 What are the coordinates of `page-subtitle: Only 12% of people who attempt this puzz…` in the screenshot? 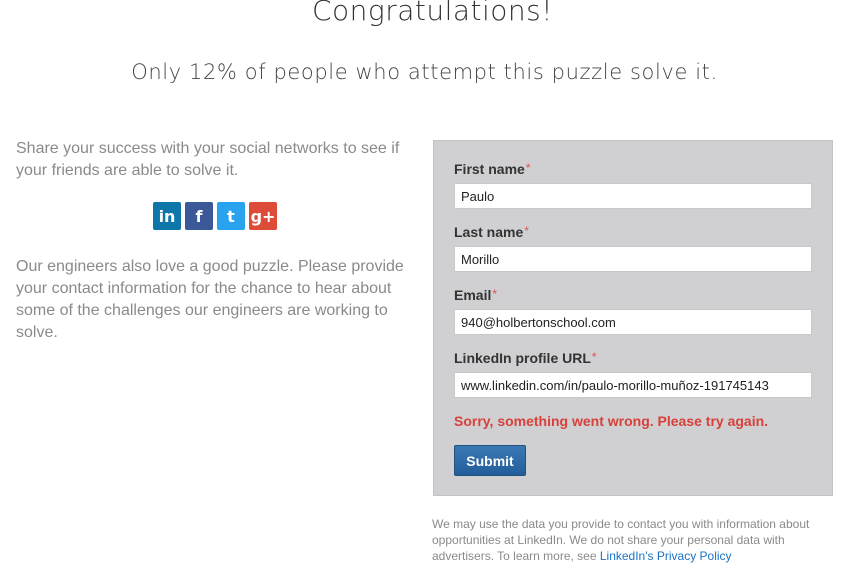 It's located at (424, 72).